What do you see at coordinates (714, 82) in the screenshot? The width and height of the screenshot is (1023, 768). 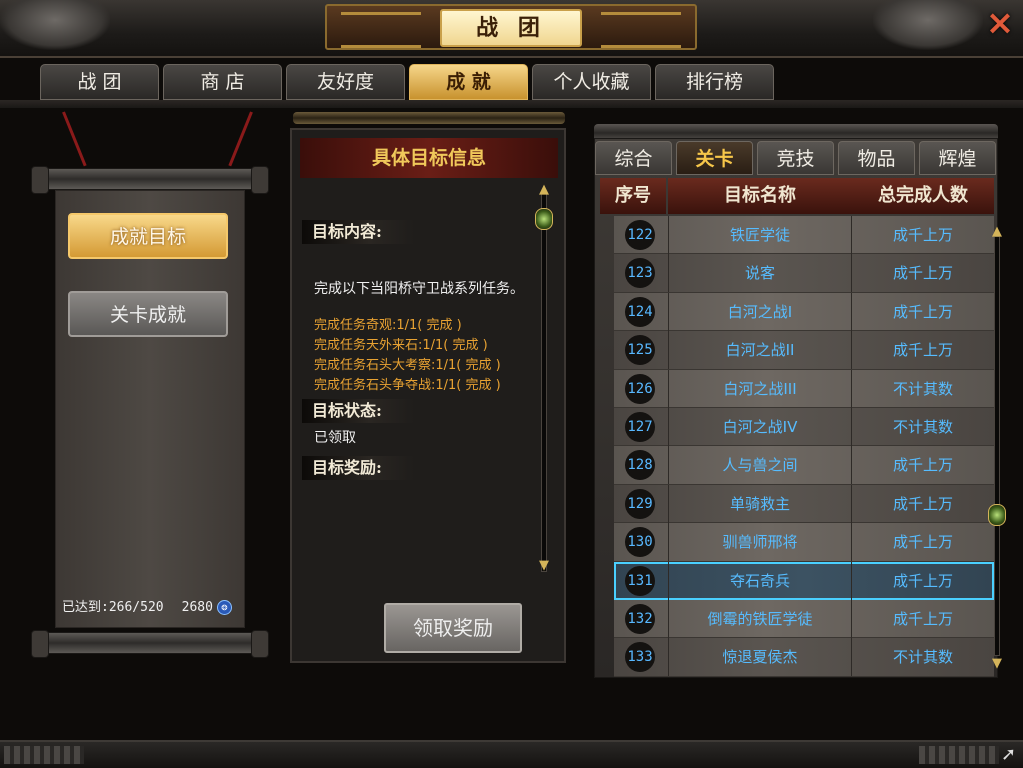 I see `tab-ranking: 排行榜` at bounding box center [714, 82].